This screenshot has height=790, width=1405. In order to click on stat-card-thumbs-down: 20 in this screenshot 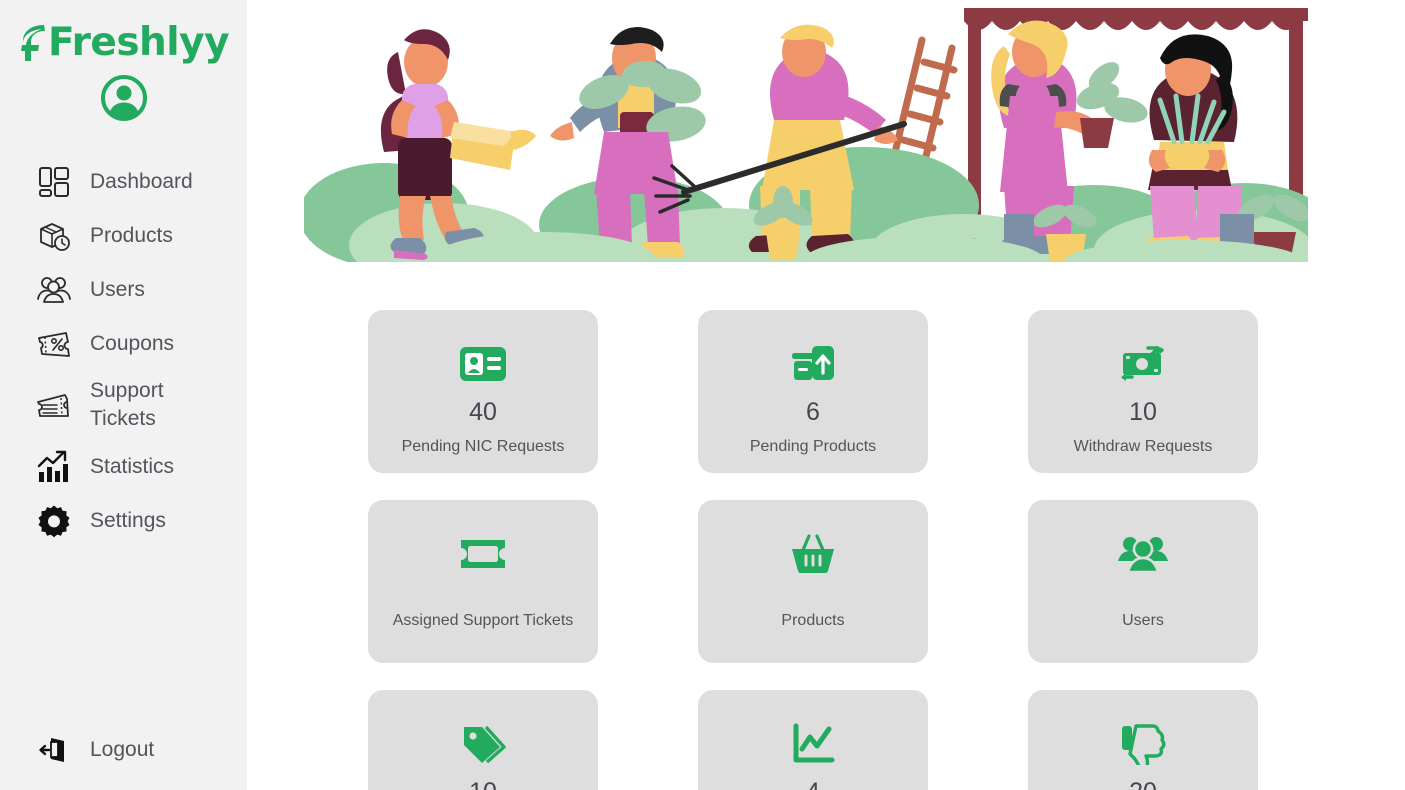, I will do `click(1143, 740)`.